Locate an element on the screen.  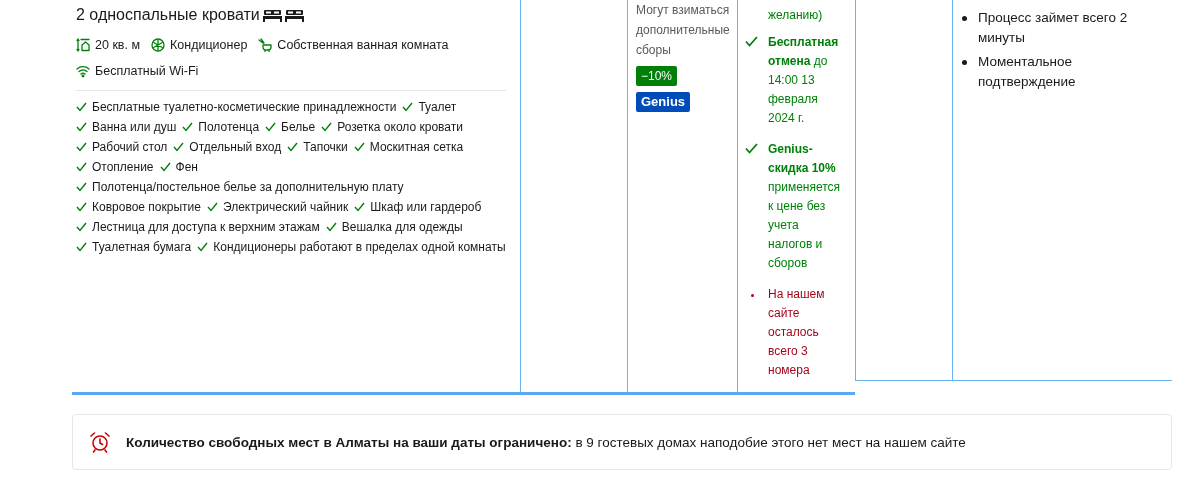
facility-item: Белье is located at coordinates (298, 127).